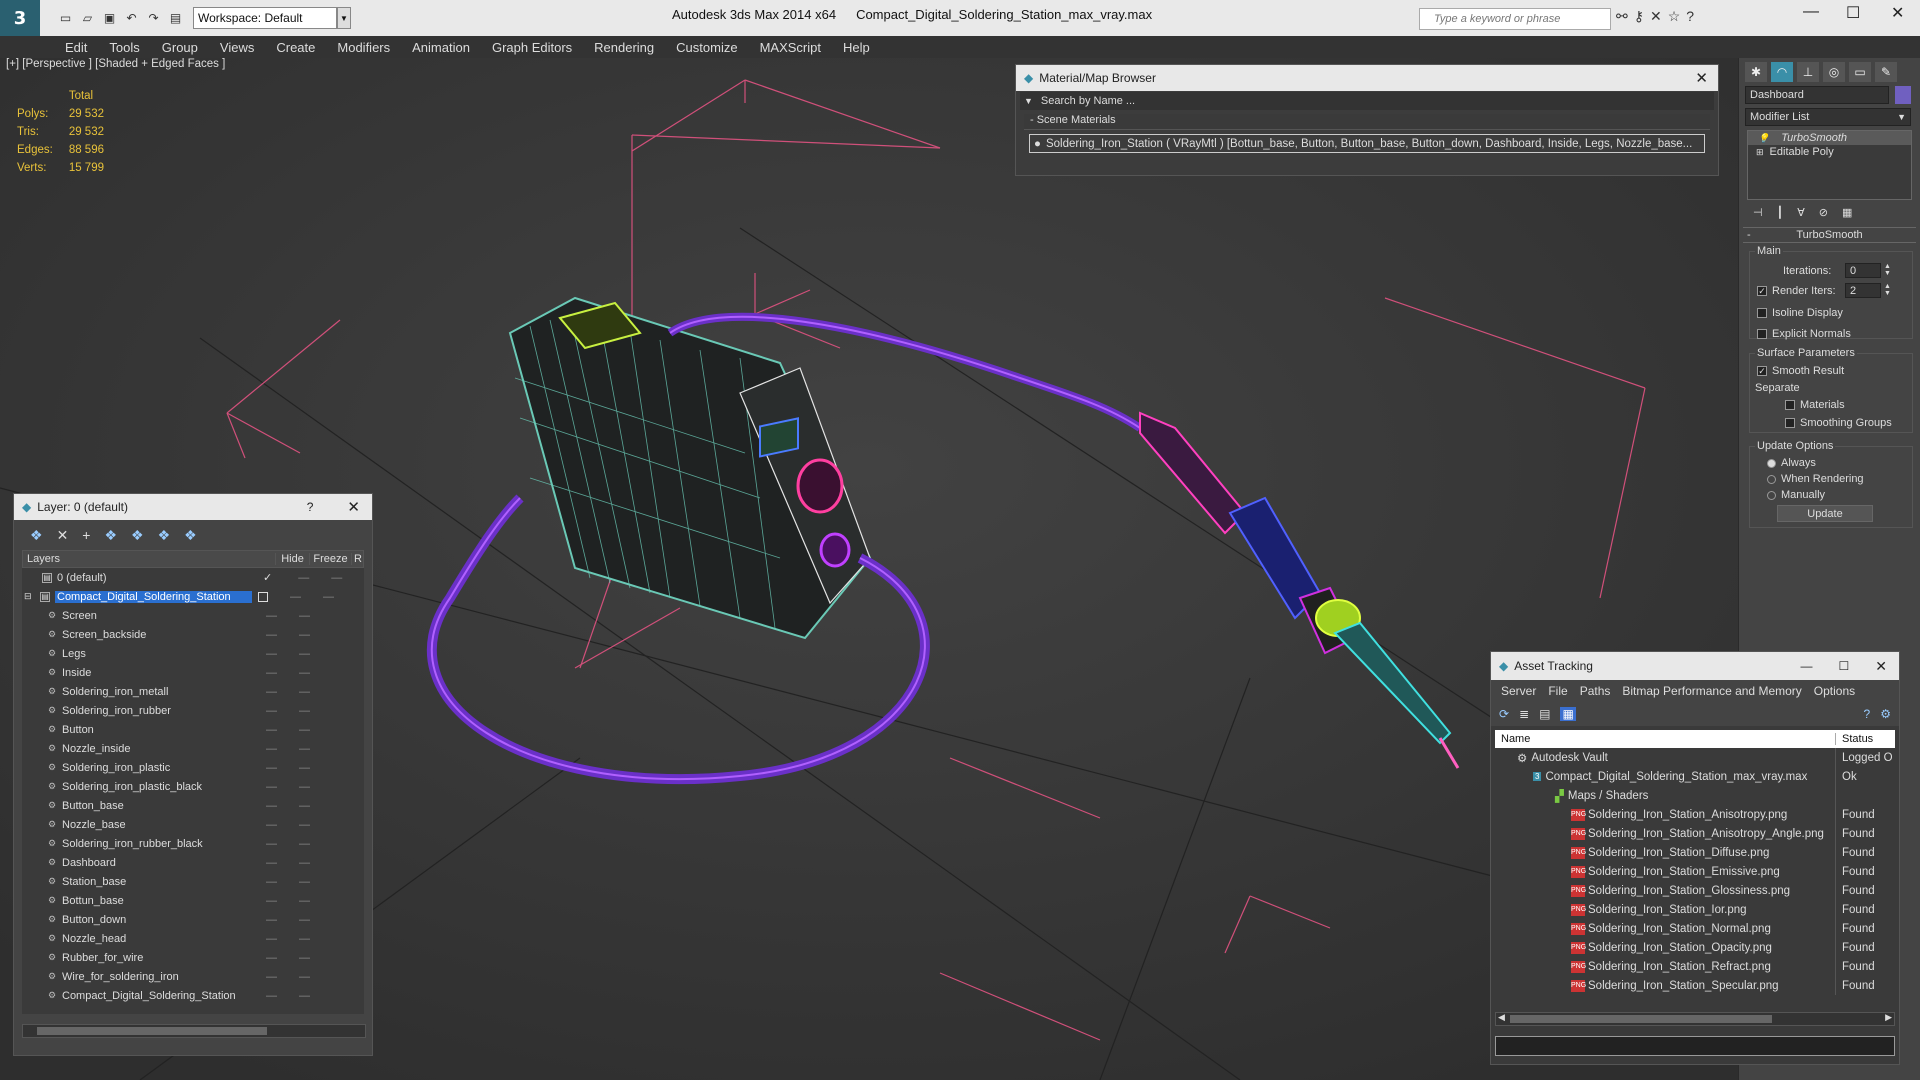 Image resolution: width=1920 pixels, height=1080 pixels. Describe the element at coordinates (193, 824) in the screenshot. I see `layer-object-row: ⚙ Nozzle_base — —` at that location.